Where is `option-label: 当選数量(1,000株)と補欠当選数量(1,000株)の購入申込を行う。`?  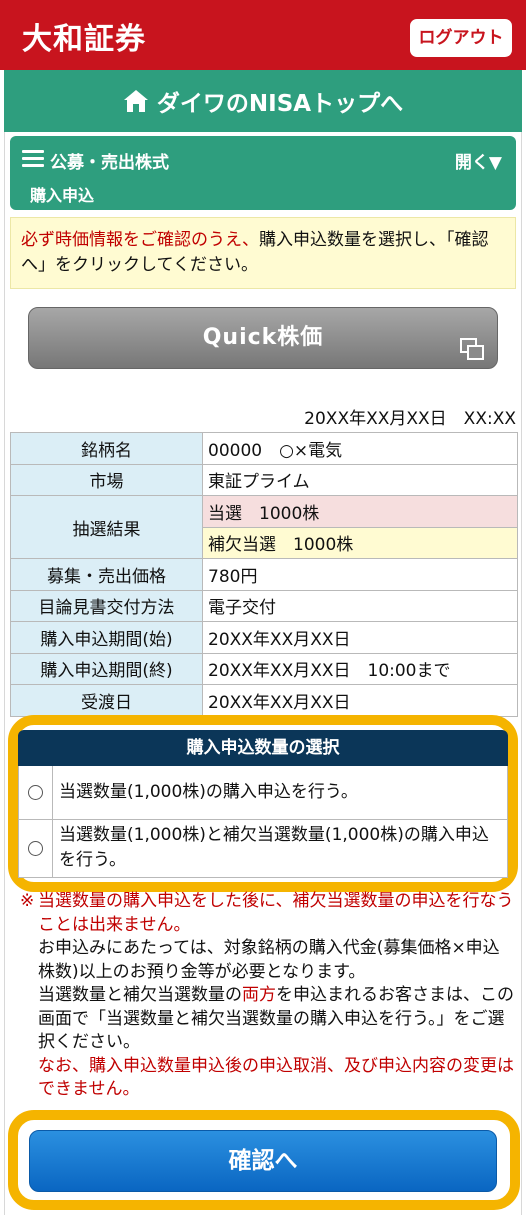 option-label: 当選数量(1,000株)と補欠当選数量(1,000株)の購入申込を行う。 is located at coordinates (280, 848).